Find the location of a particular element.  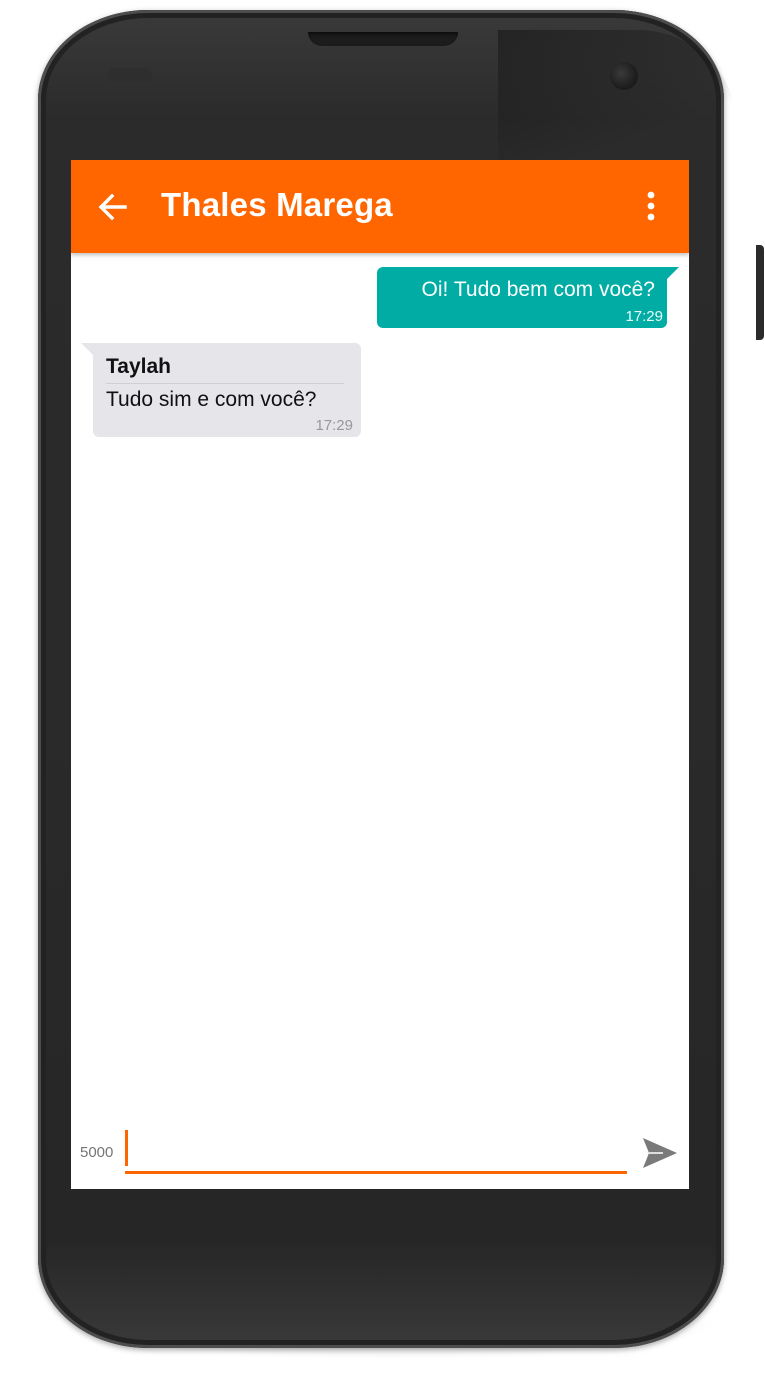

power-button is located at coordinates (760, 292).